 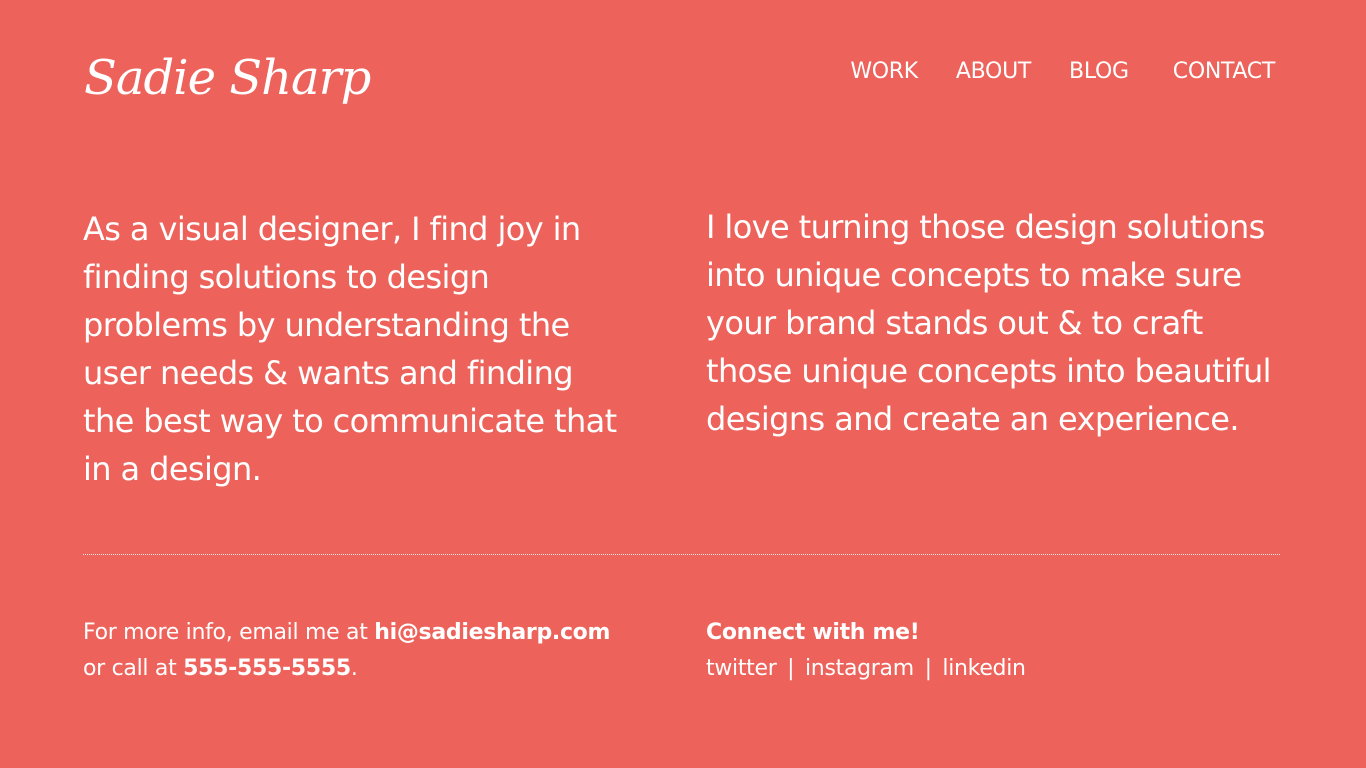 I want to click on nav-work: WORK, so click(x=884, y=72).